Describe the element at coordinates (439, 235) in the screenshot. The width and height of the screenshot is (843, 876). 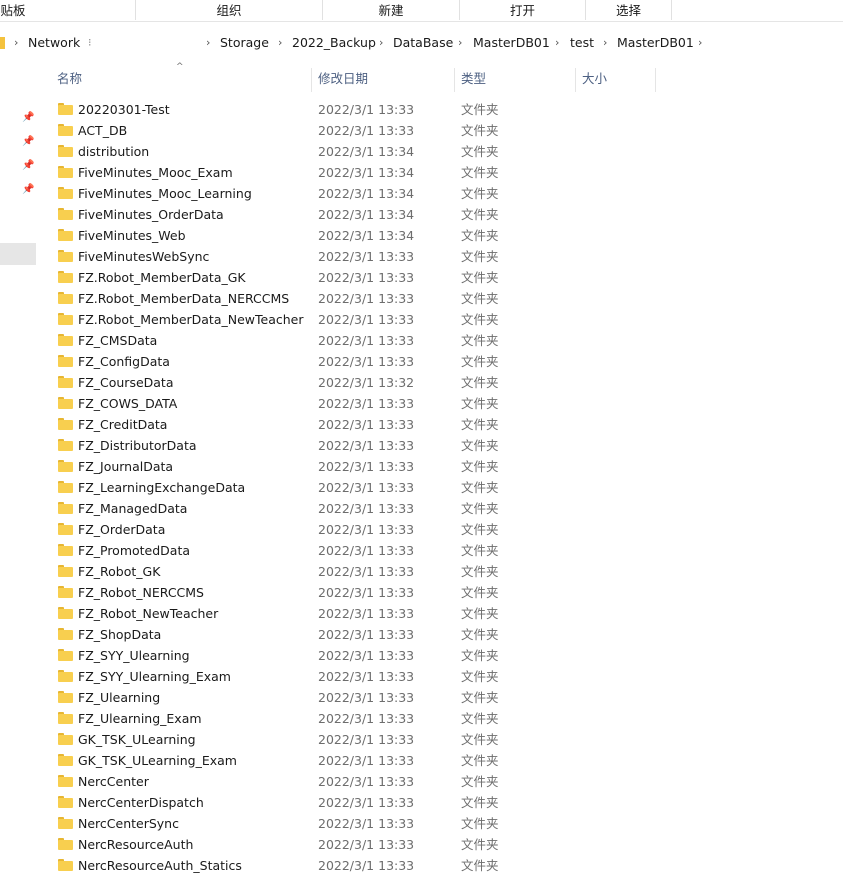
I see `table-row: FiveMinutes_Web 2022/3/1 13:34 文件夹` at that location.